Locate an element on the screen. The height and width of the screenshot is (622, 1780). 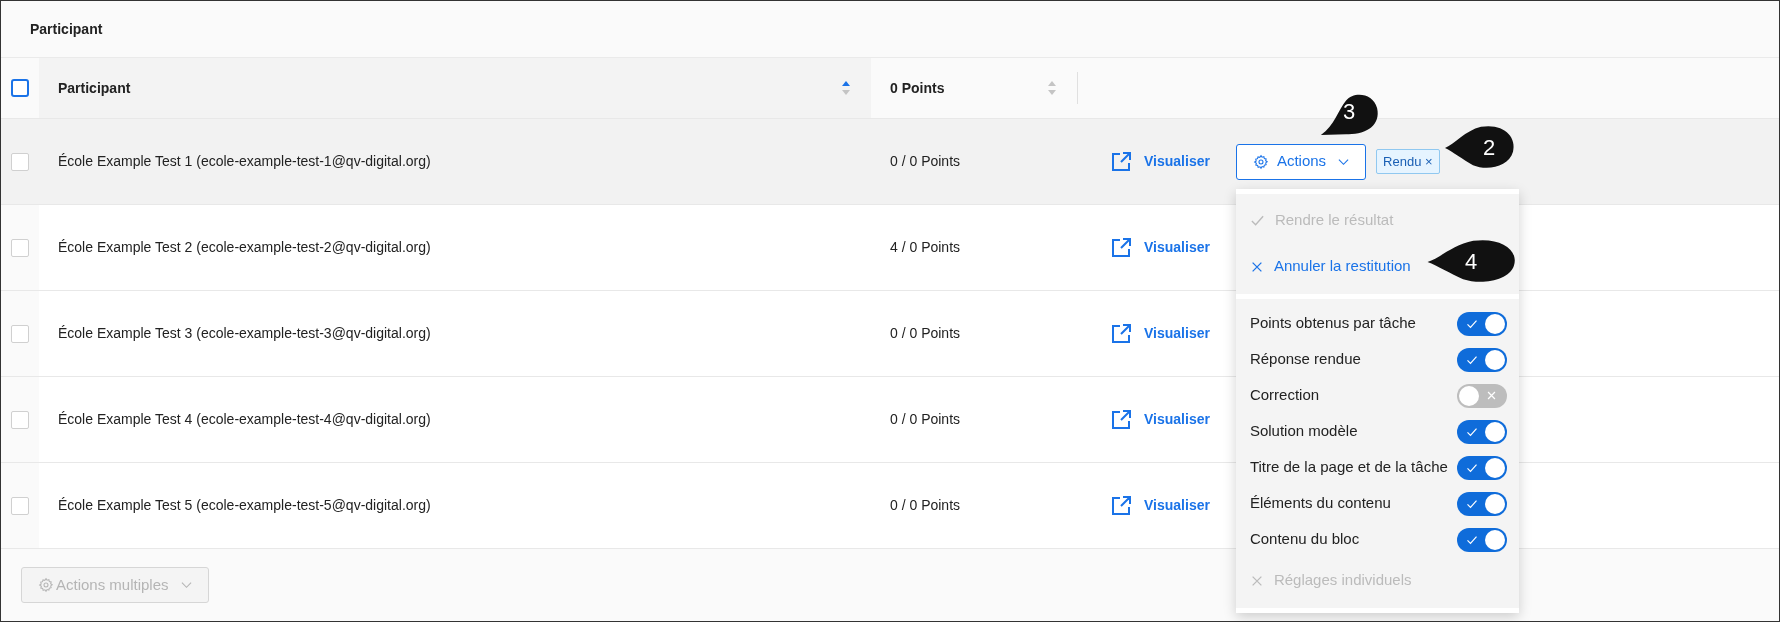
points-cell-text: 4 / 0 Points is located at coordinates (925, 247).